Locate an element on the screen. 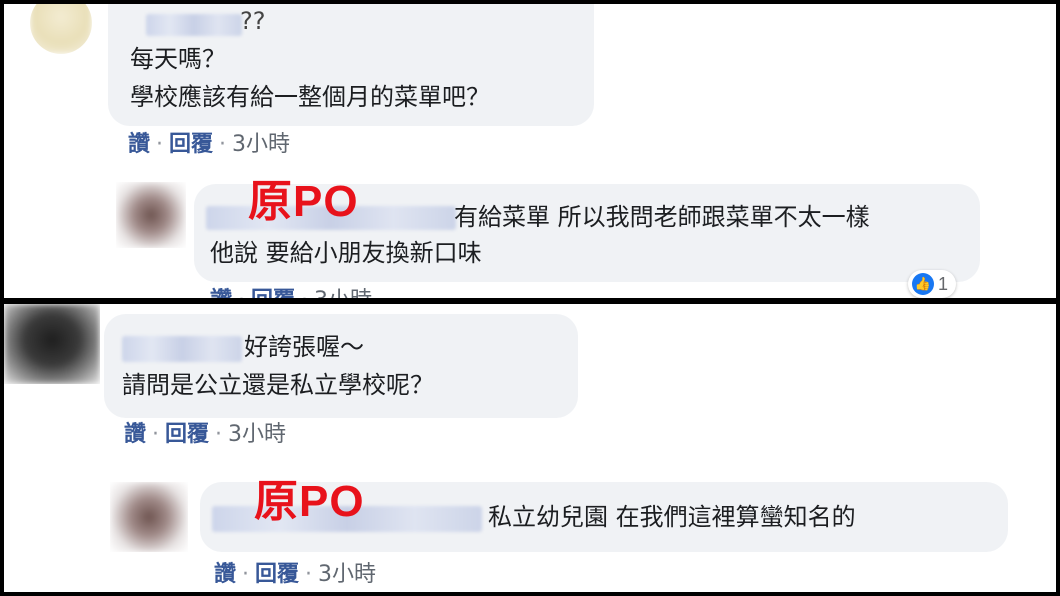 Image resolution: width=1060 pixels, height=596 pixels. like-icon: 👍 is located at coordinates (923, 284).